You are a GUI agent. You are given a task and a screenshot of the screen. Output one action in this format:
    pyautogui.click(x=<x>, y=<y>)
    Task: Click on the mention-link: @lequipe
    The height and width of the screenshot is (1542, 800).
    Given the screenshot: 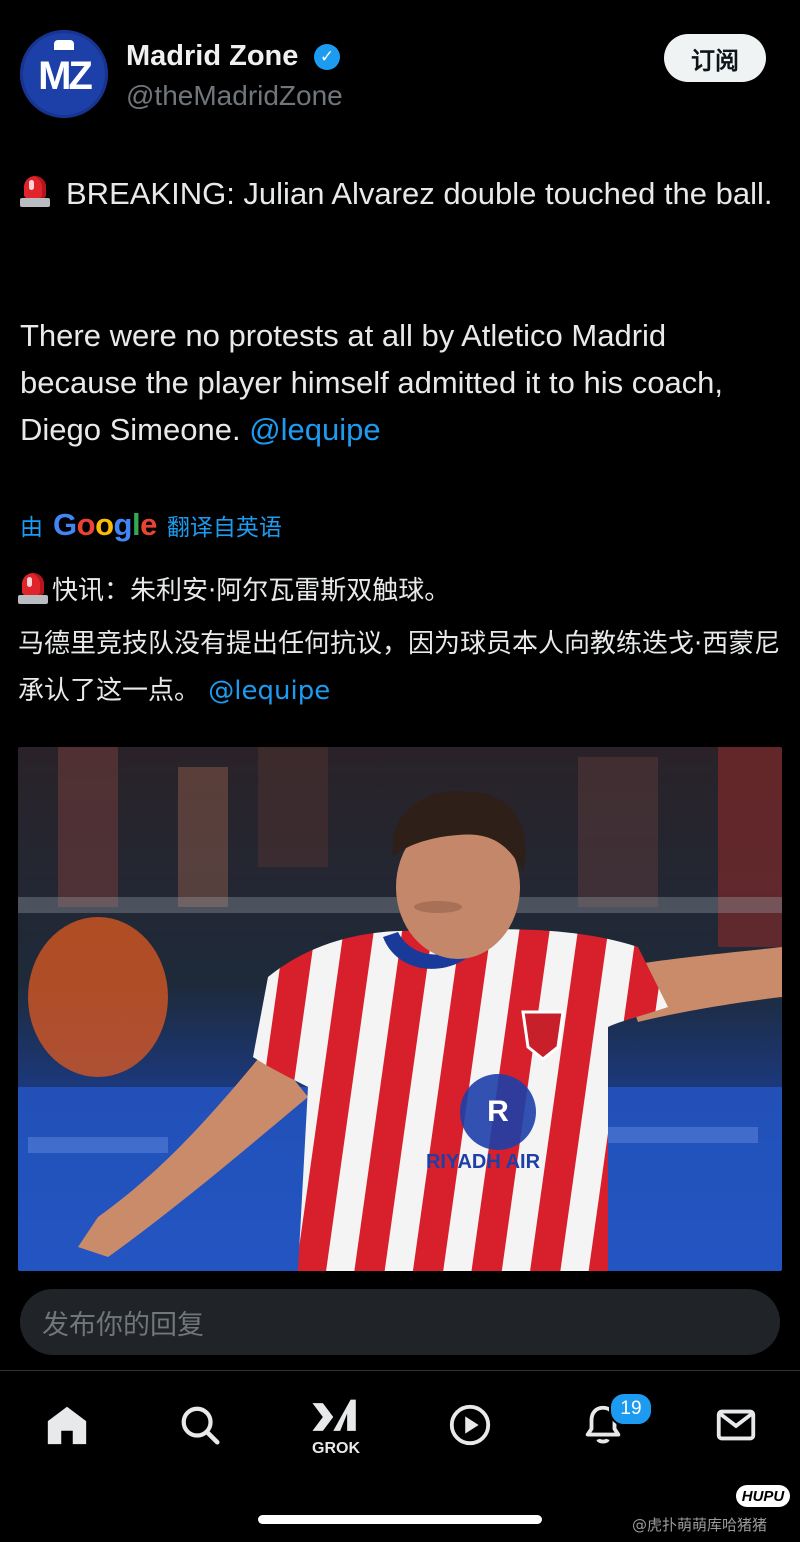 What is the action you would take?
    pyautogui.click(x=314, y=429)
    